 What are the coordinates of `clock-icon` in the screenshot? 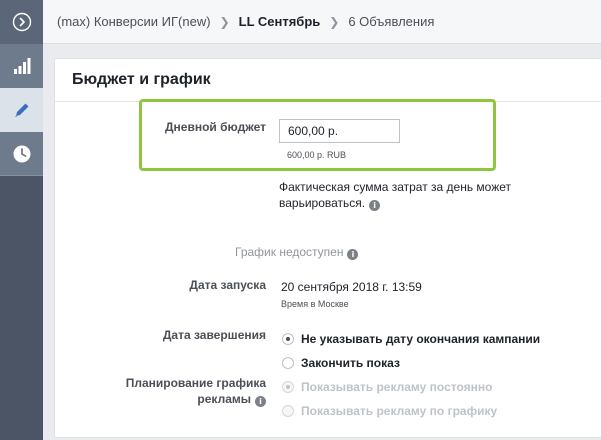 It's located at (21, 153).